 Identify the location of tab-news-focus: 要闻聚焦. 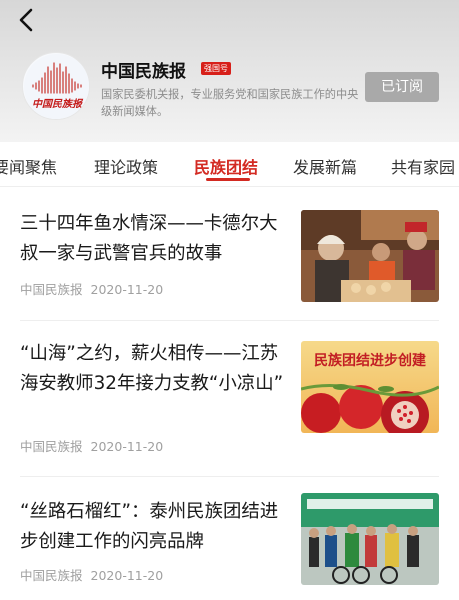
(28, 166).